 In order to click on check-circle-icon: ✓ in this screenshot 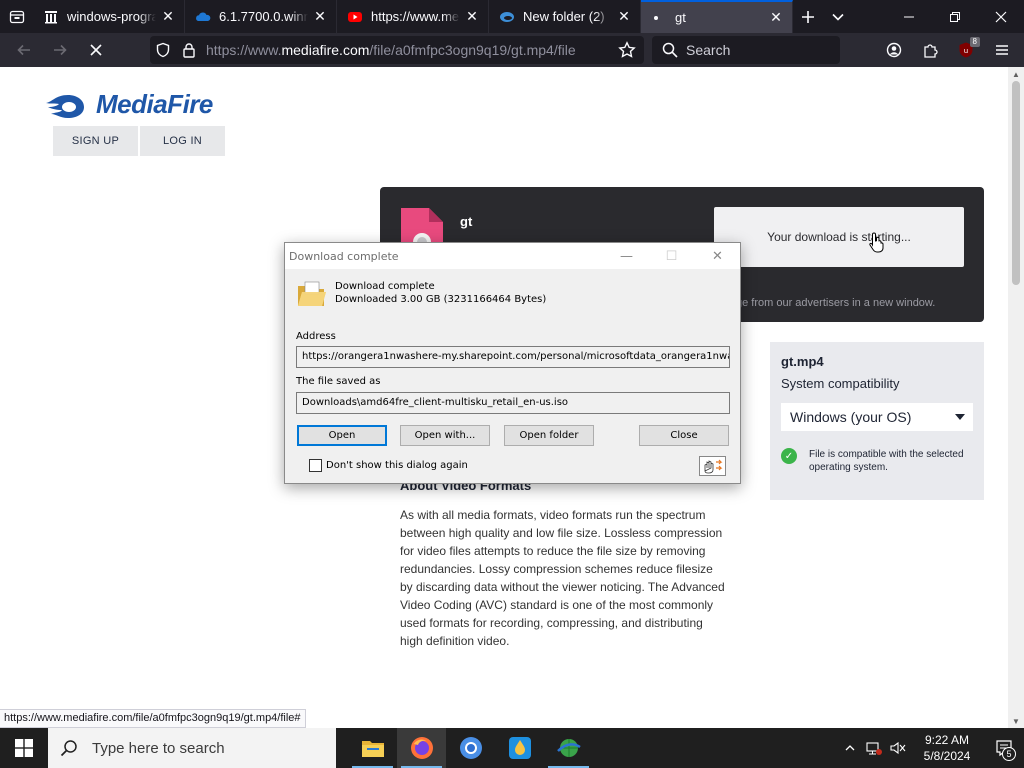, I will do `click(789, 456)`.